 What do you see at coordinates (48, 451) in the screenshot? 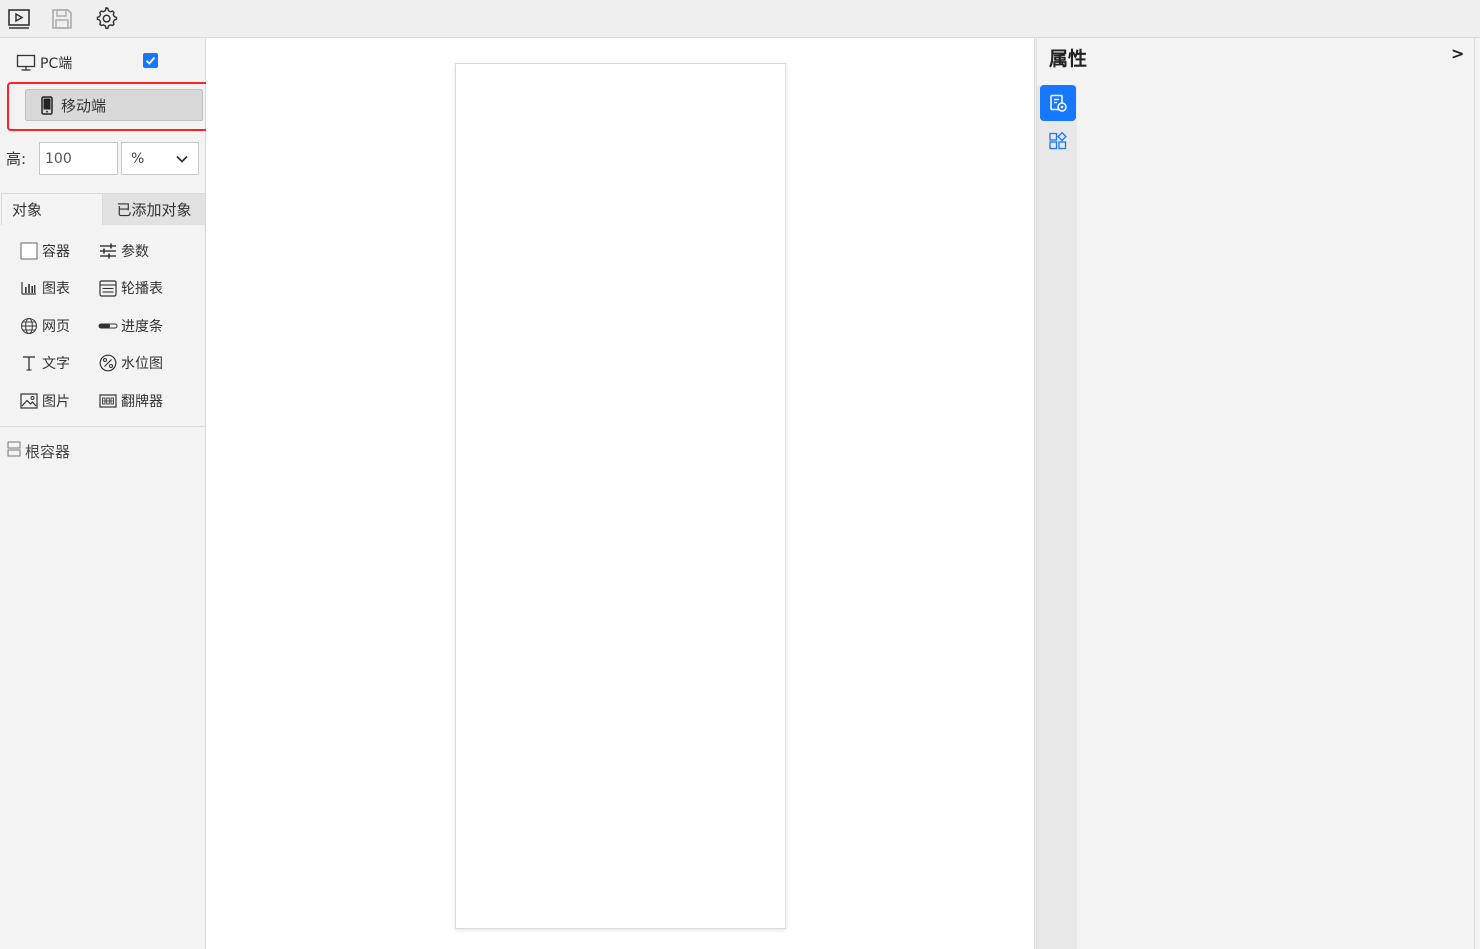
I see `root-container-label: 根容器` at bounding box center [48, 451].